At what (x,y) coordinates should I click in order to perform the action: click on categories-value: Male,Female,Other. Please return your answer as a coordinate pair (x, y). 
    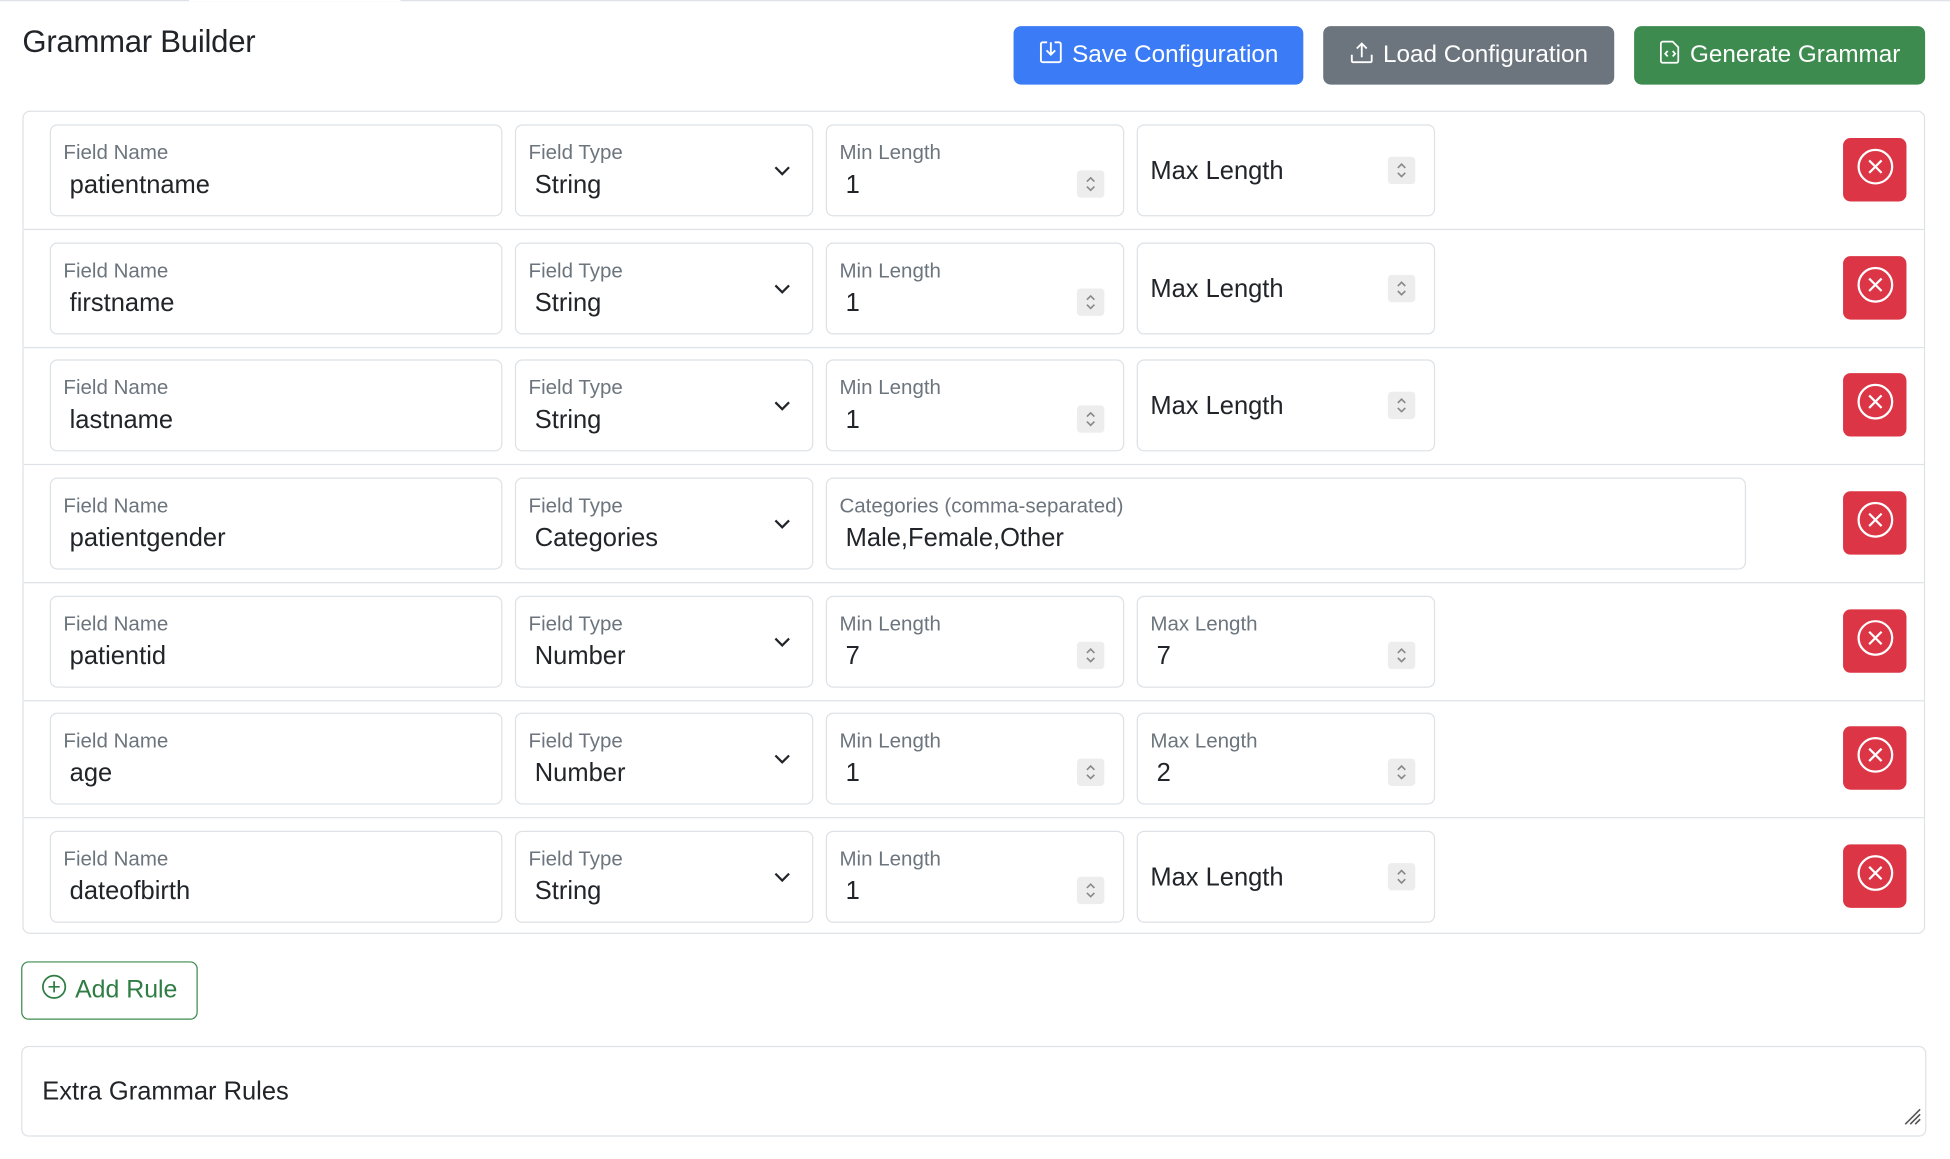
    Looking at the image, I should click on (954, 538).